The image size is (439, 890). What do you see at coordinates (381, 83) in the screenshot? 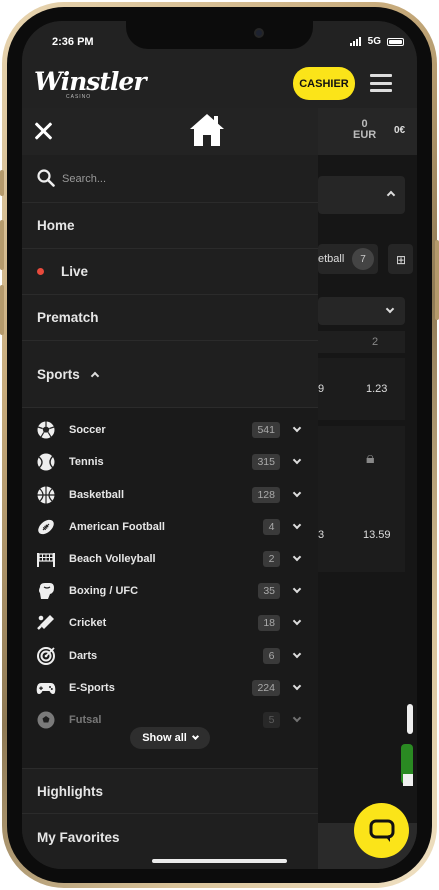
I see `hamburger-menu-icon` at bounding box center [381, 83].